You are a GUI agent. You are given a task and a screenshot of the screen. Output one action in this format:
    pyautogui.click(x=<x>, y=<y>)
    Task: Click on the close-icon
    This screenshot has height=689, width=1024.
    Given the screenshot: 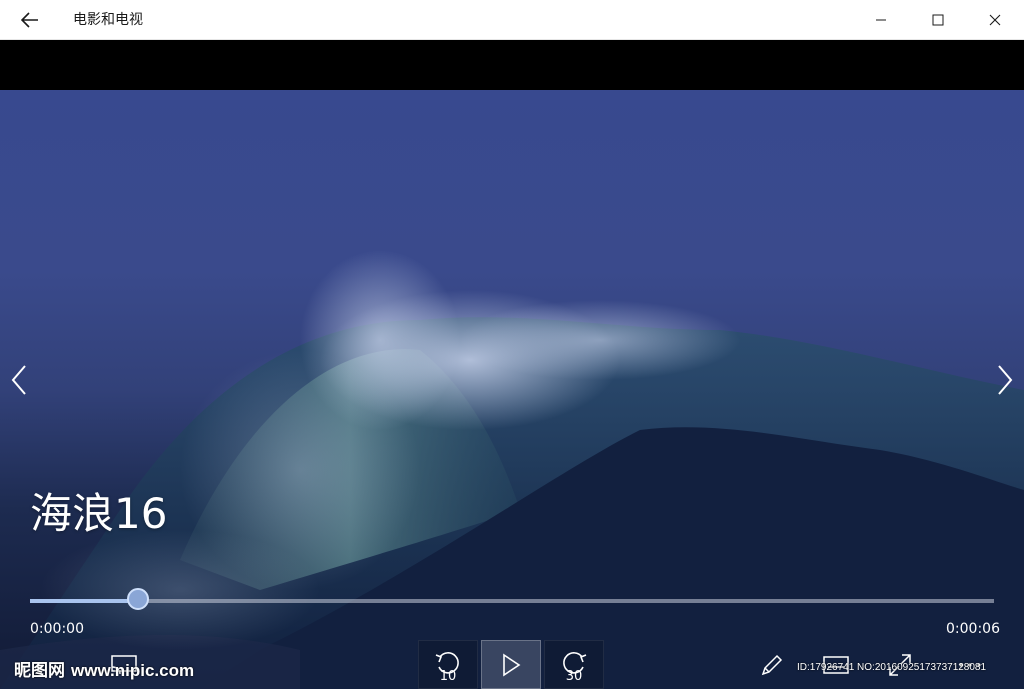 What is the action you would take?
    pyautogui.click(x=995, y=20)
    